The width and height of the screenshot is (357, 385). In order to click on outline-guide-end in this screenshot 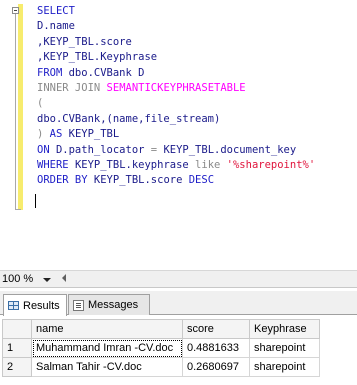, I will do `click(18, 209)`.